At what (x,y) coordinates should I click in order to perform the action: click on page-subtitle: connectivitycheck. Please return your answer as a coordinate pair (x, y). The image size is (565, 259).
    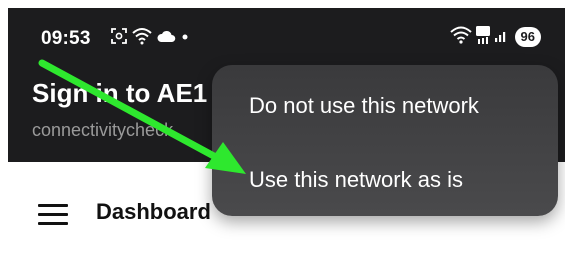
    Looking at the image, I should click on (103, 130).